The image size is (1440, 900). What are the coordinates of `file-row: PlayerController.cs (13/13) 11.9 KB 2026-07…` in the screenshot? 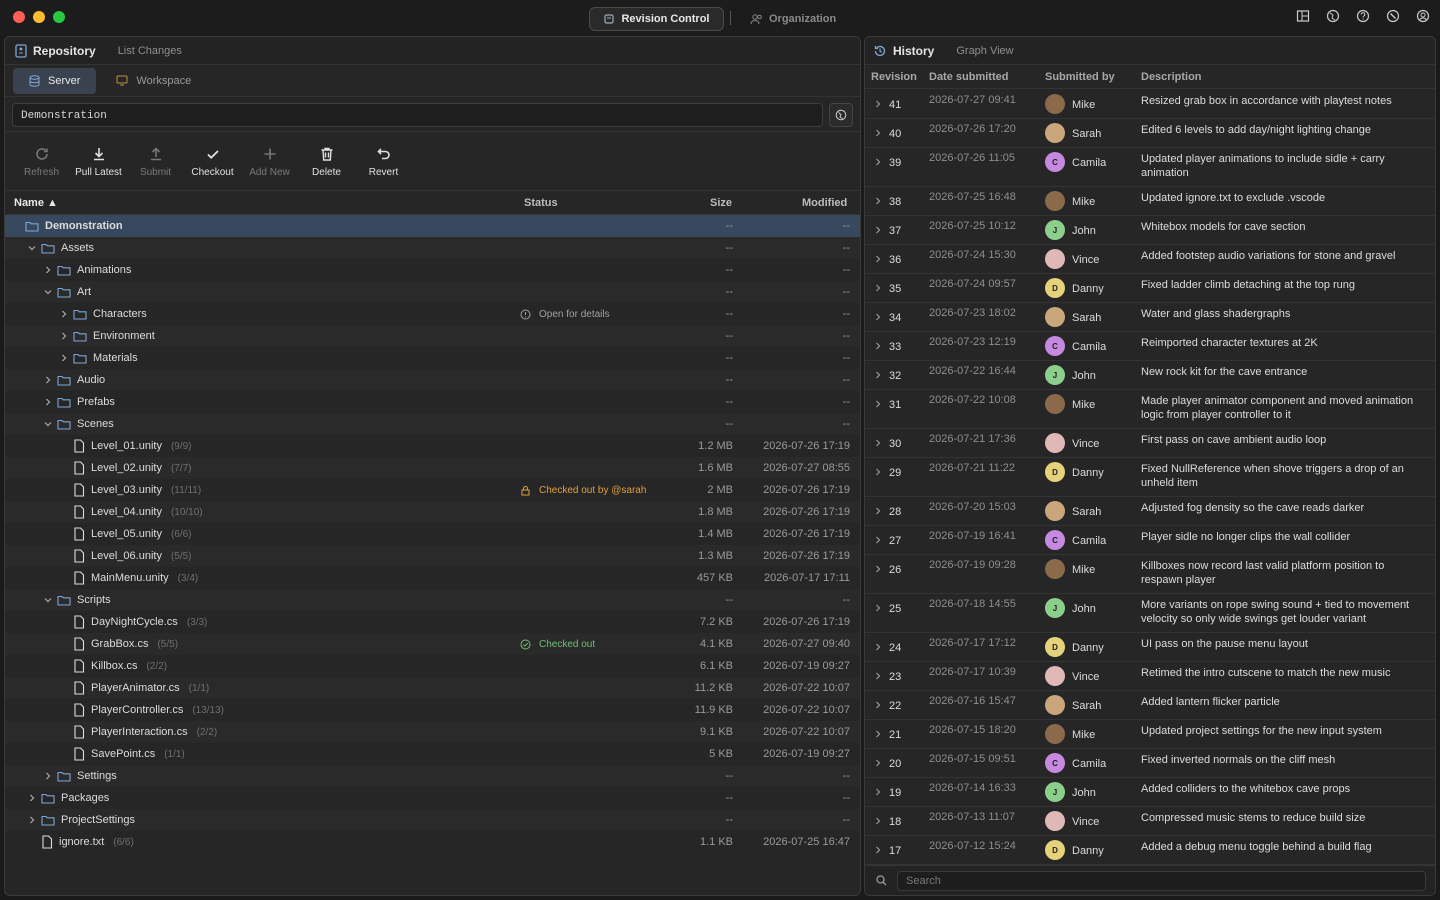 It's located at (432, 710).